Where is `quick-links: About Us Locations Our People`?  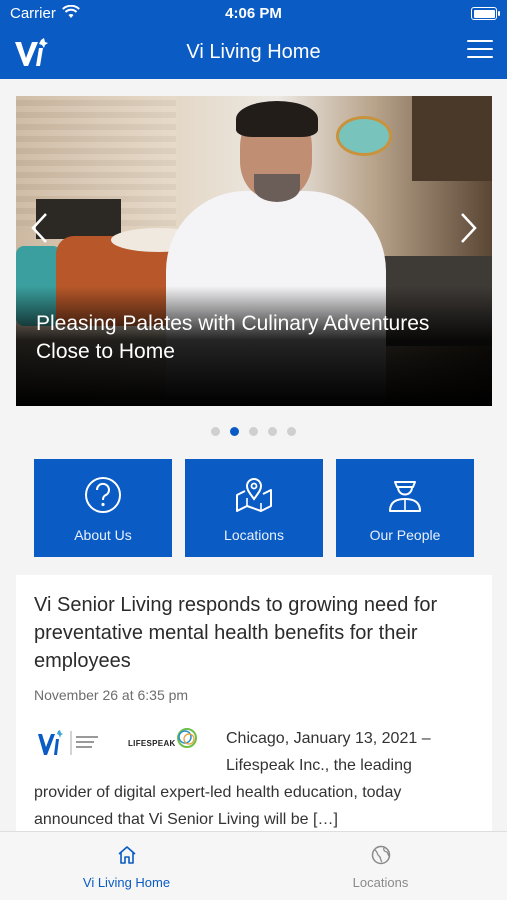
quick-links: About Us Locations Our People is located at coordinates (254, 508).